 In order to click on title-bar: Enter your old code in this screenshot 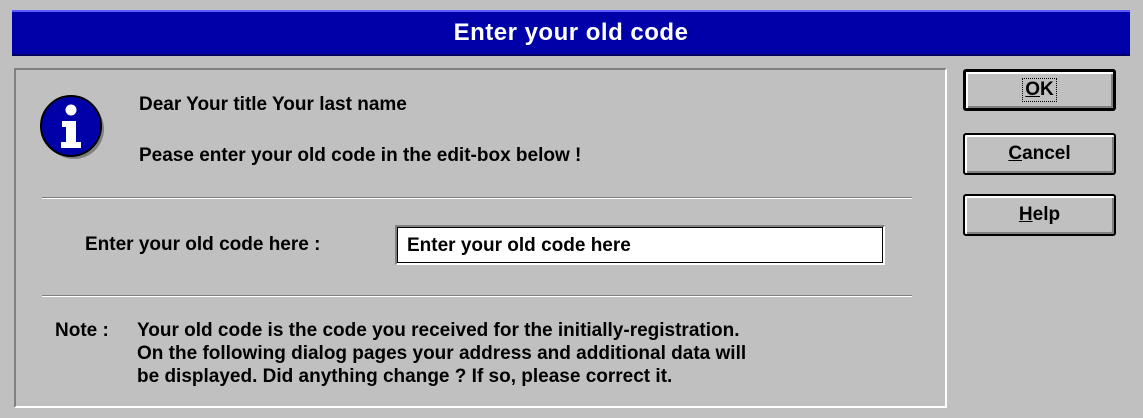, I will do `click(571, 33)`.